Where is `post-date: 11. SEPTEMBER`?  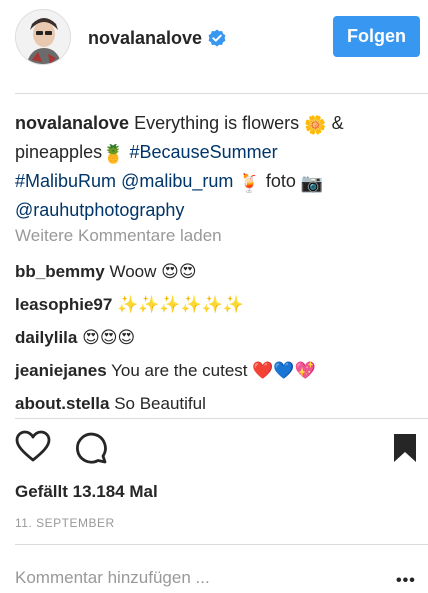
post-date: 11. SEPTEMBER is located at coordinates (65, 523).